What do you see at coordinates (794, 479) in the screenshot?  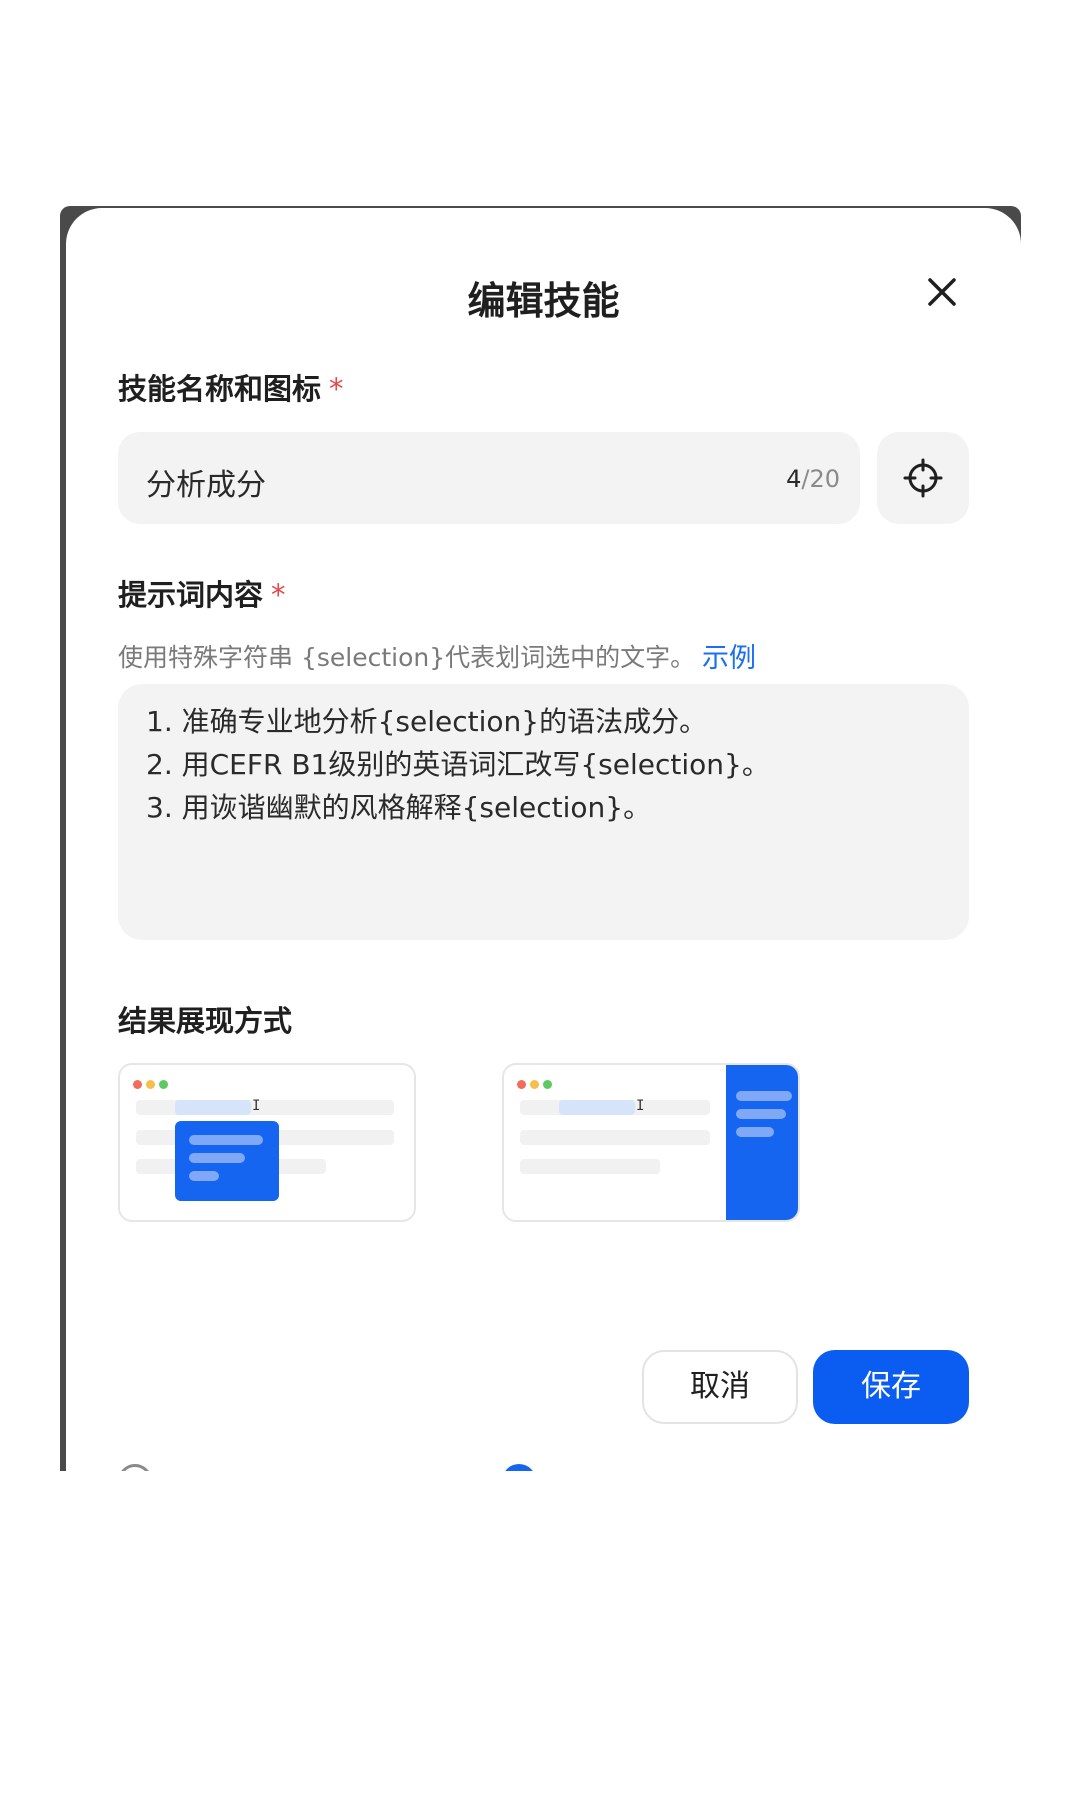 I see `char-counter-current: 4` at bounding box center [794, 479].